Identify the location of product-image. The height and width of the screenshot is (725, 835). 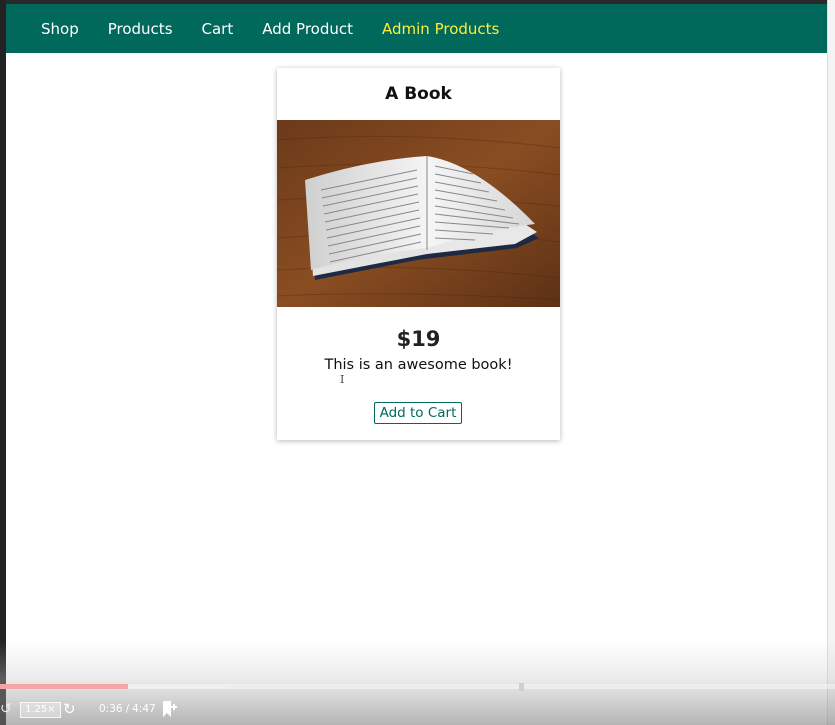
(418, 213).